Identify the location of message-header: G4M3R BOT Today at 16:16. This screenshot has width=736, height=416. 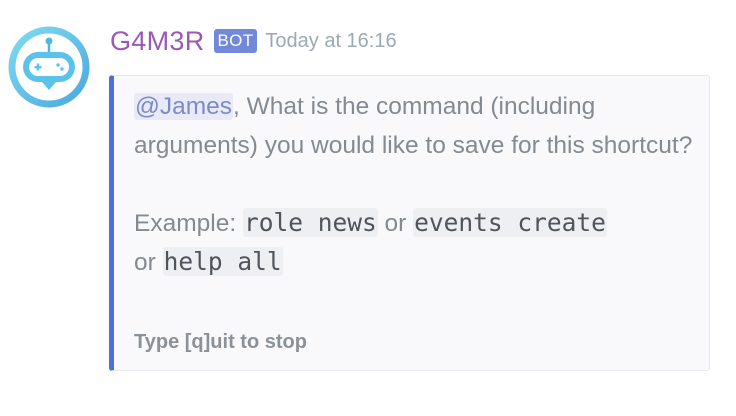
(253, 41).